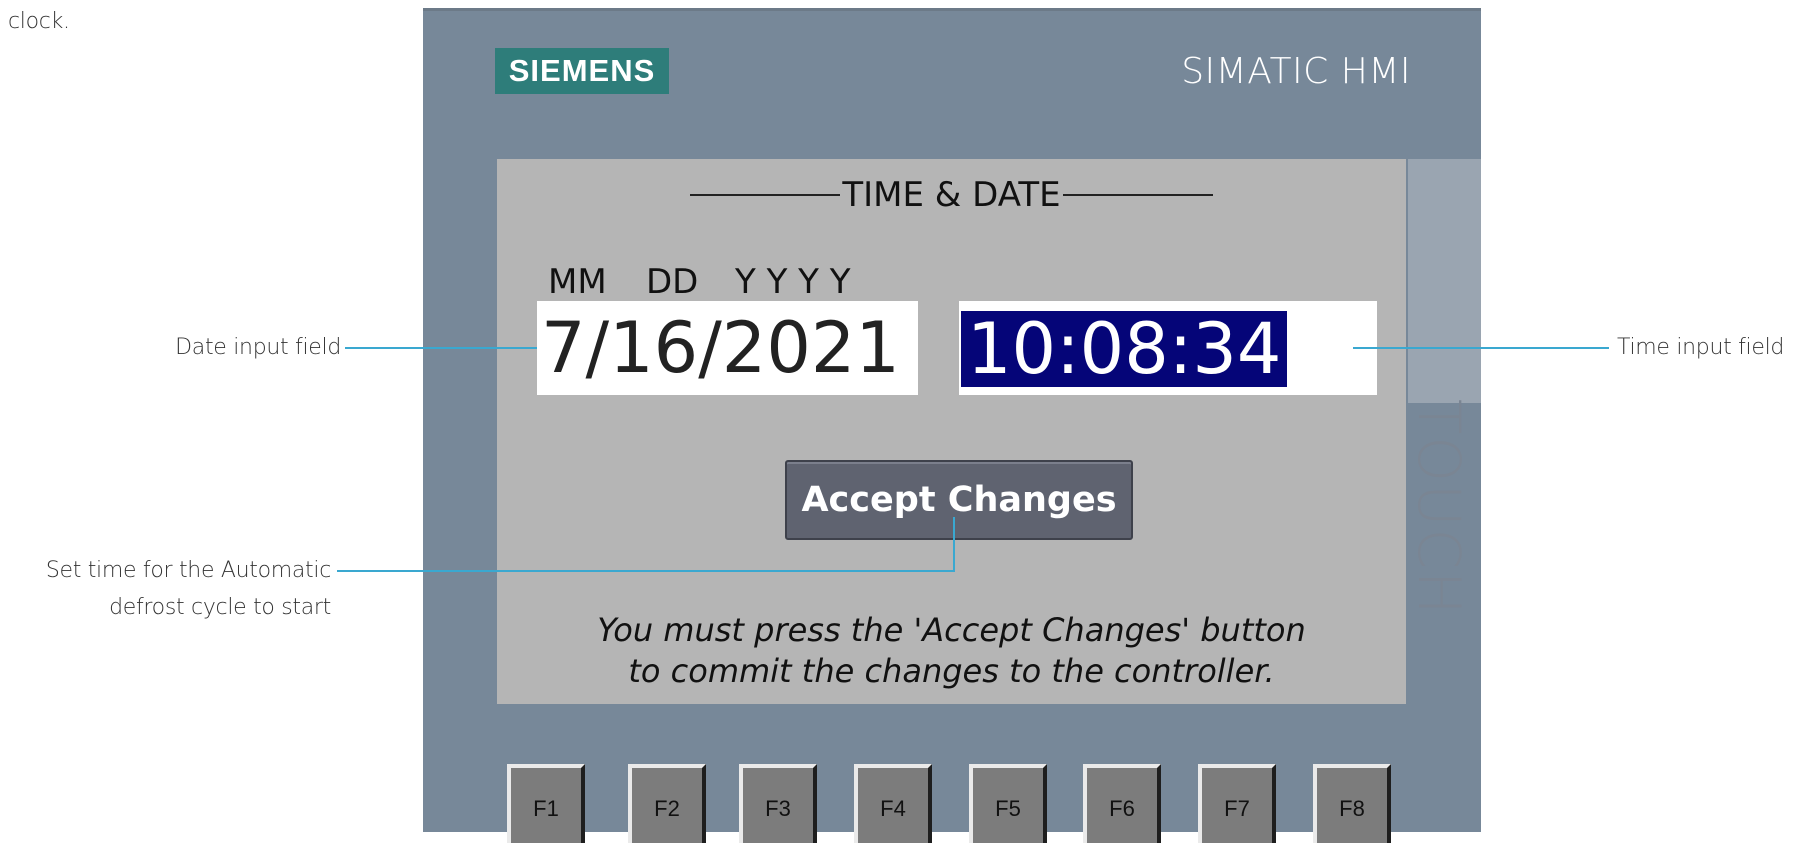  Describe the element at coordinates (1481, 348) in the screenshot. I see `time-leader-line` at that location.